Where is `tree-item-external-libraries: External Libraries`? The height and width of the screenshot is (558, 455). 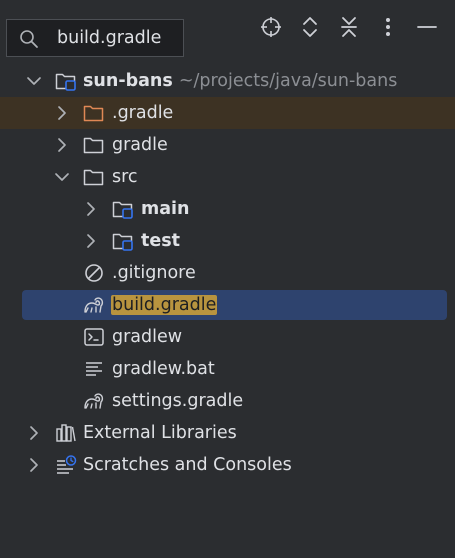 tree-item-external-libraries: External Libraries is located at coordinates (227, 433).